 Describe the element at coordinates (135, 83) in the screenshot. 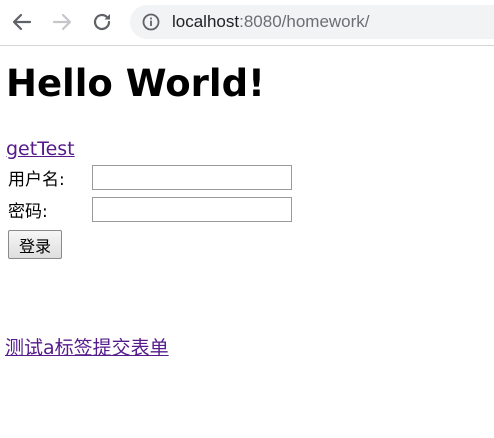

I see `page-title: Hello World!` at that location.